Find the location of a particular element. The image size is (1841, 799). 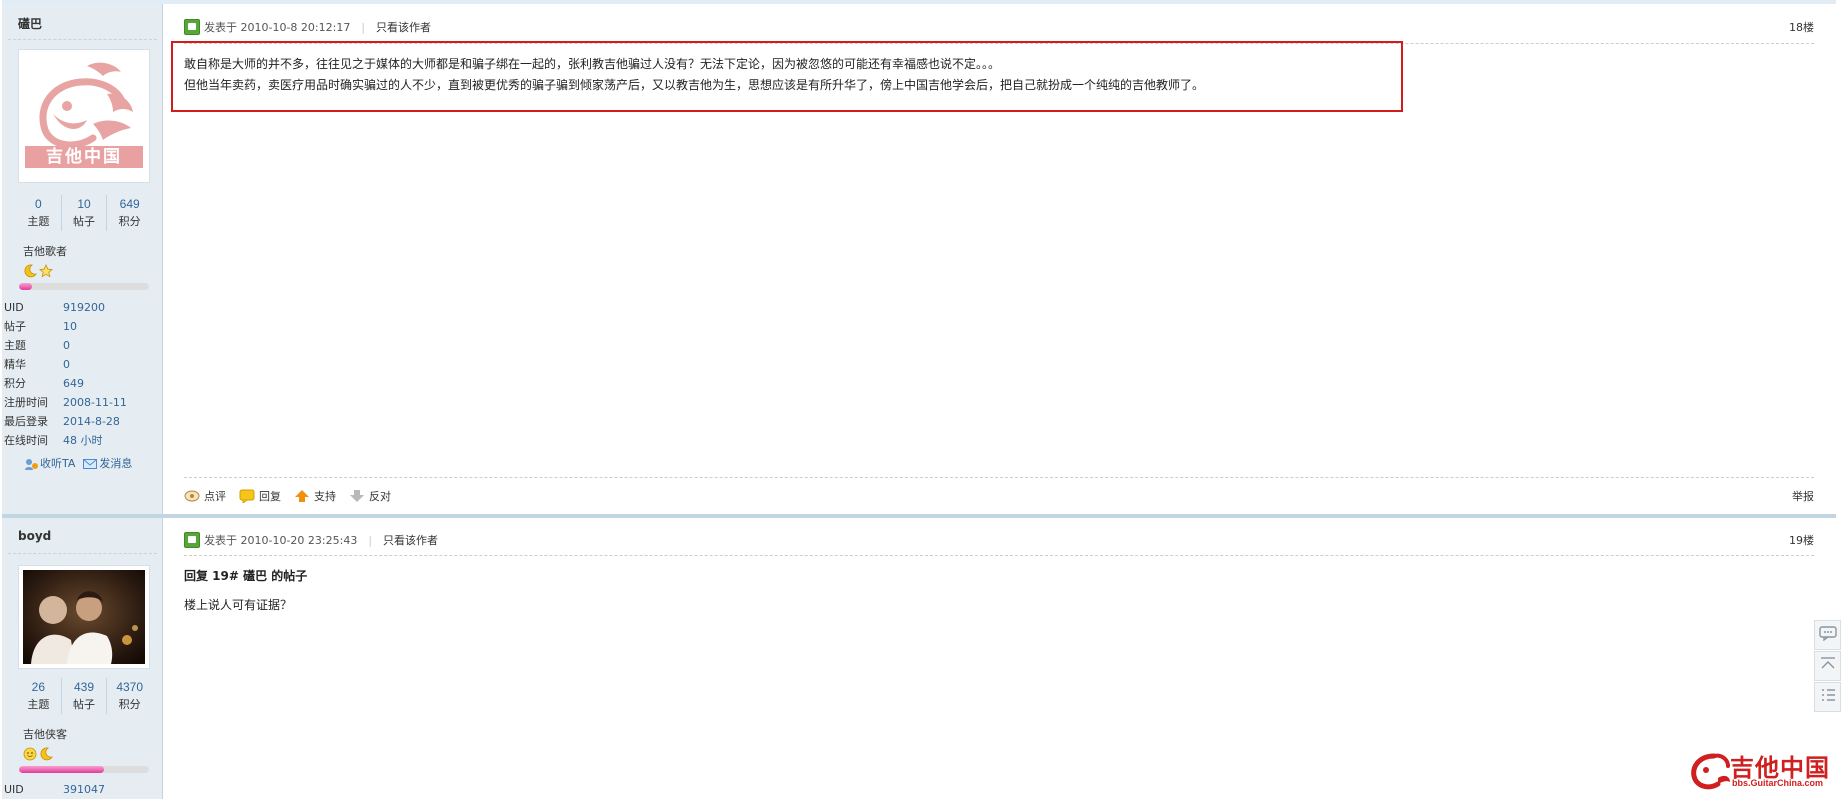

info-row: 在线时间 48 小时 is located at coordinates (83, 440).